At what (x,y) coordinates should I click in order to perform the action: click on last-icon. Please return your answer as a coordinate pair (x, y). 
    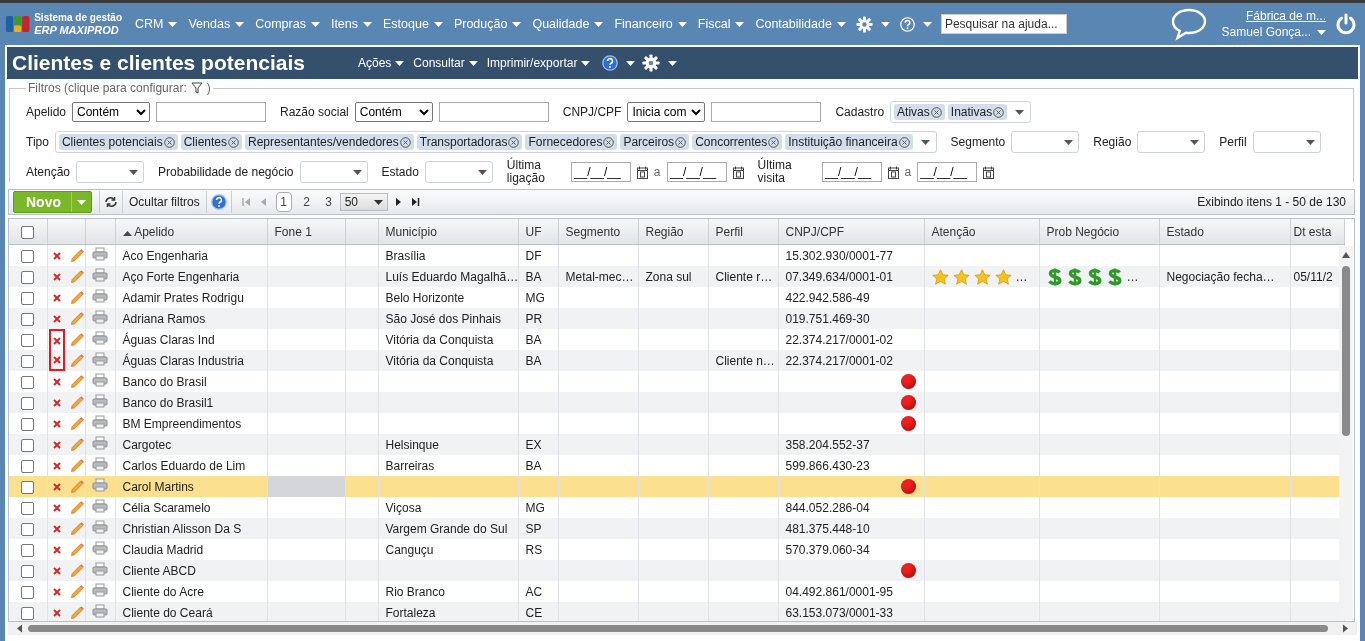
    Looking at the image, I should click on (415, 202).